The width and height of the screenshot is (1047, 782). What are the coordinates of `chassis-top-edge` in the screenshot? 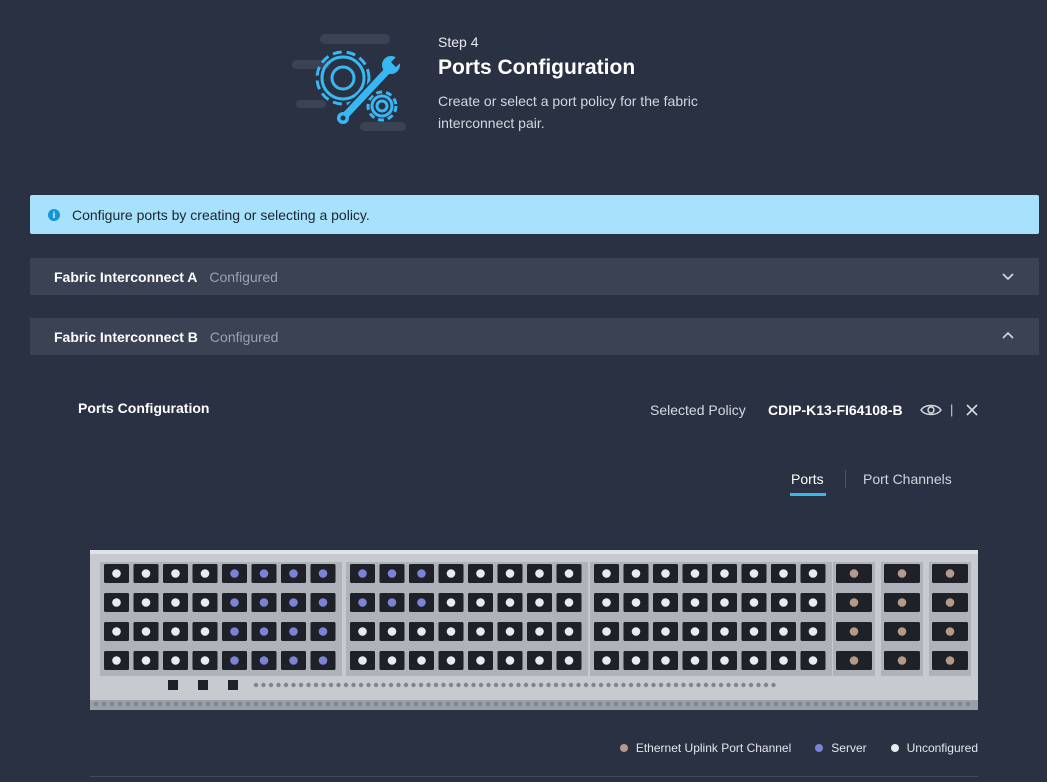 It's located at (534, 552).